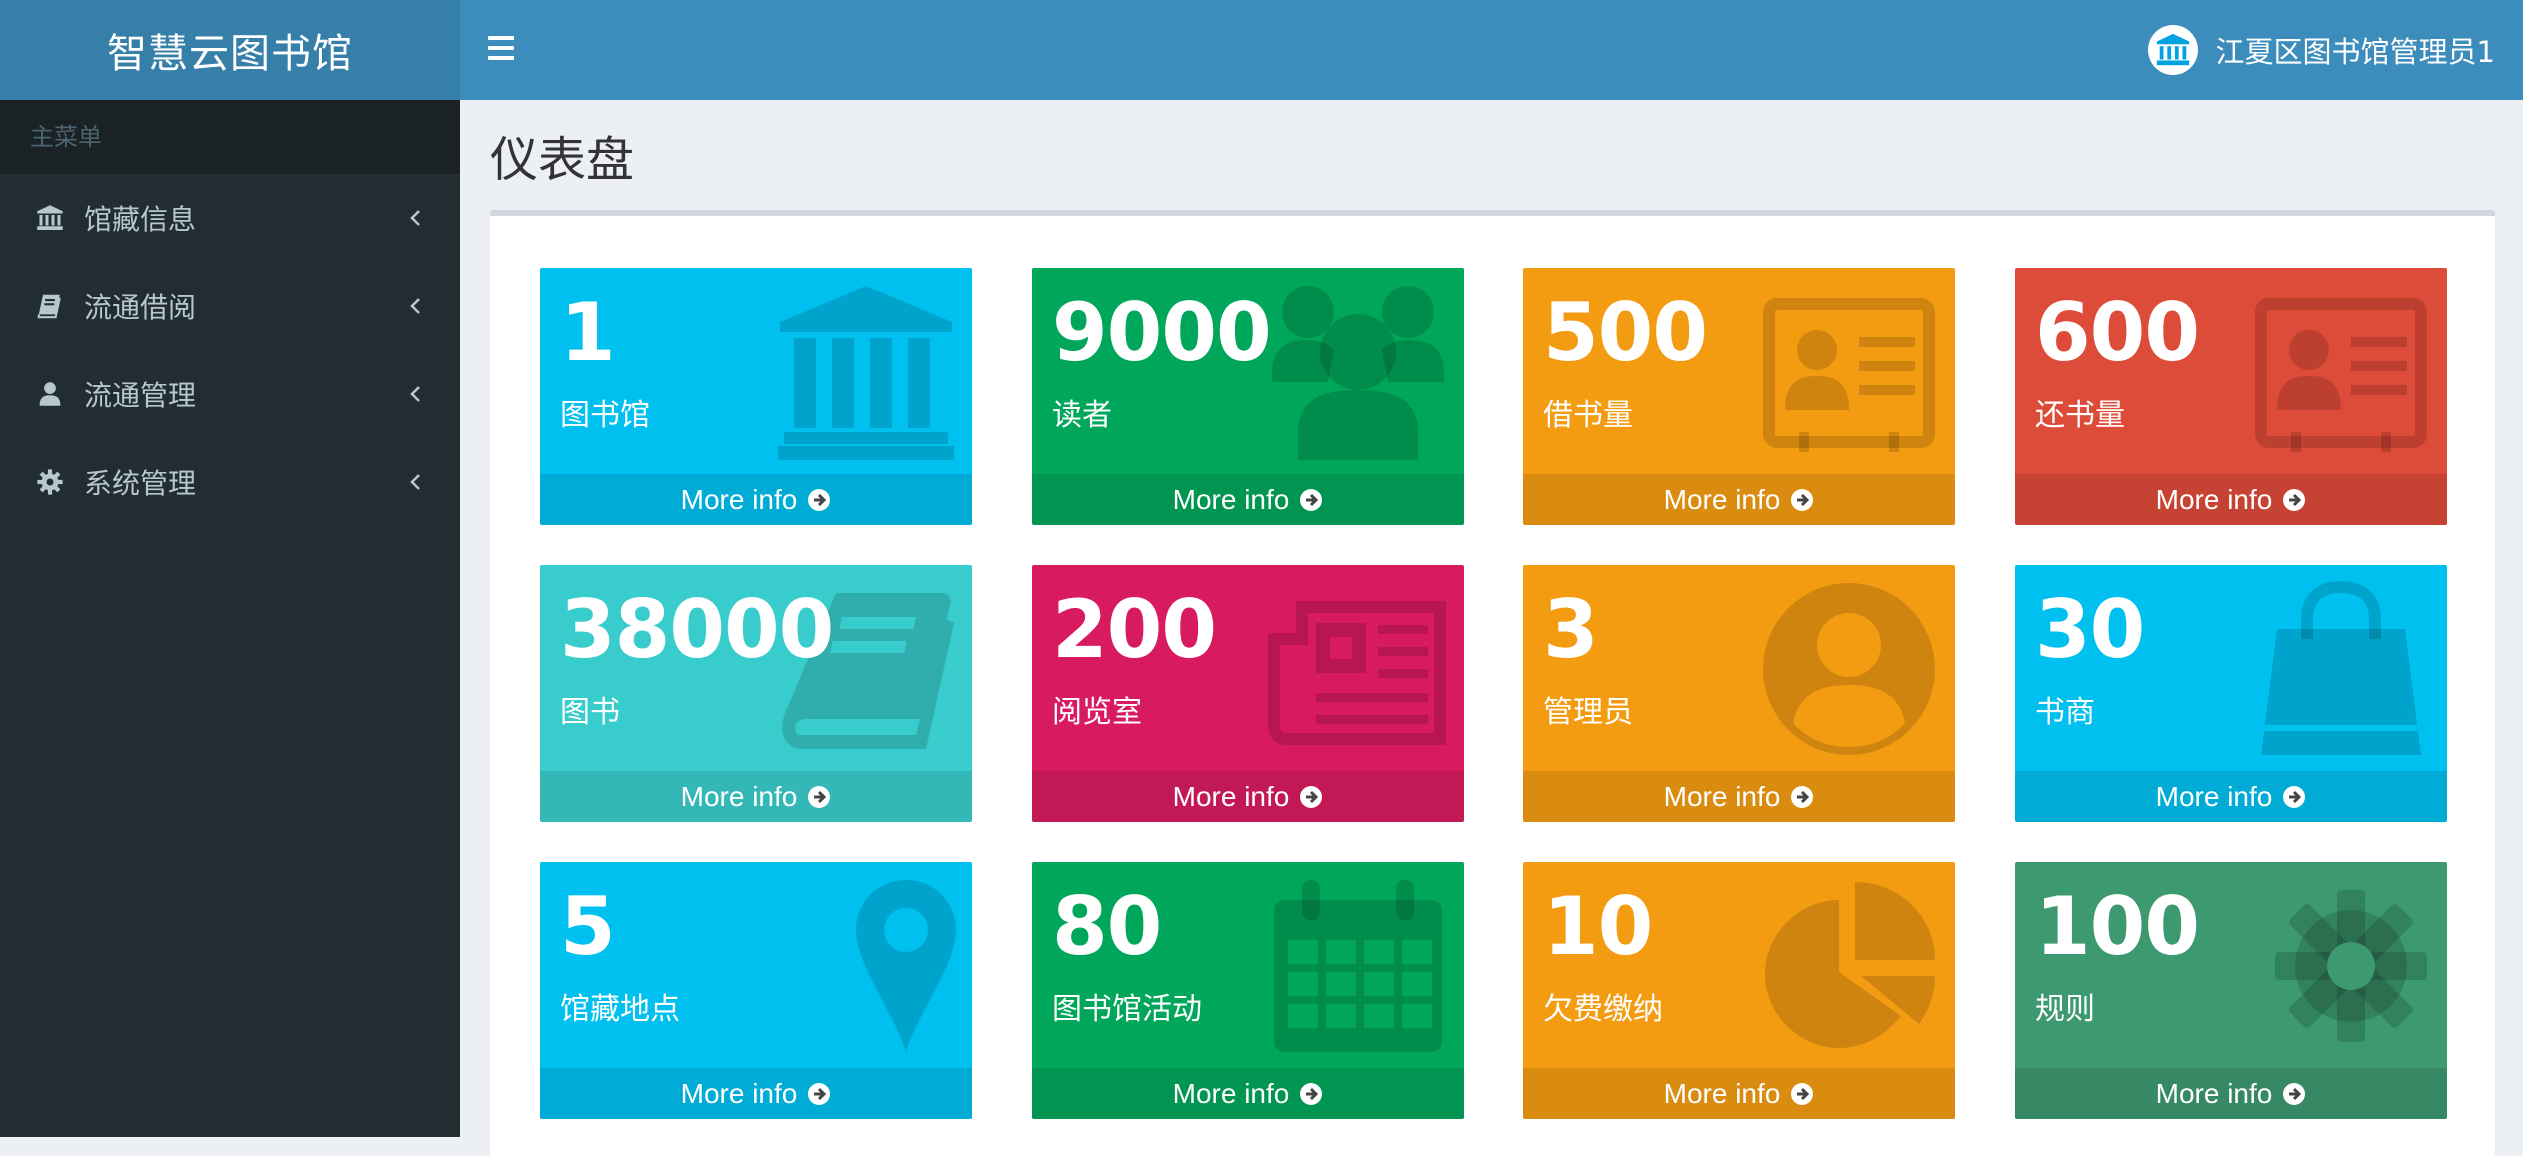 The width and height of the screenshot is (2523, 1156). I want to click on small-box-libraries: 1 图书馆 More info, so click(756, 396).